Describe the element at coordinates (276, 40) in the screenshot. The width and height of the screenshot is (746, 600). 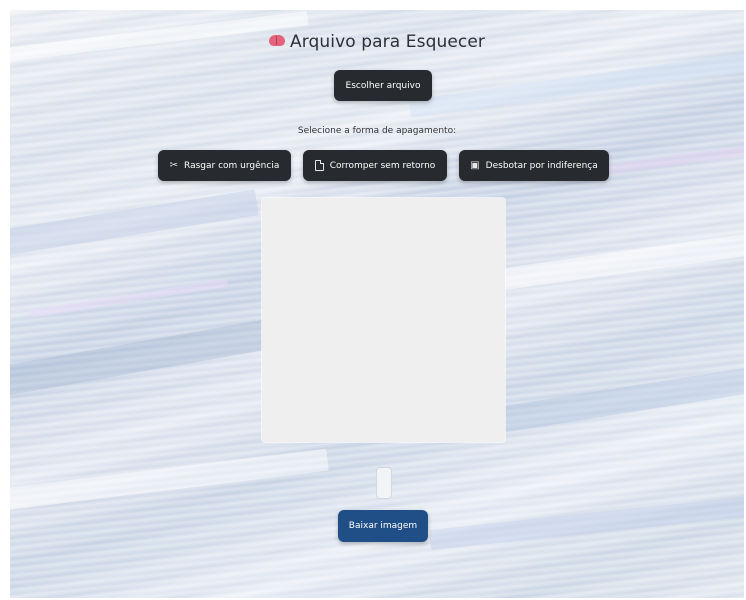
I see `brain-icon` at that location.